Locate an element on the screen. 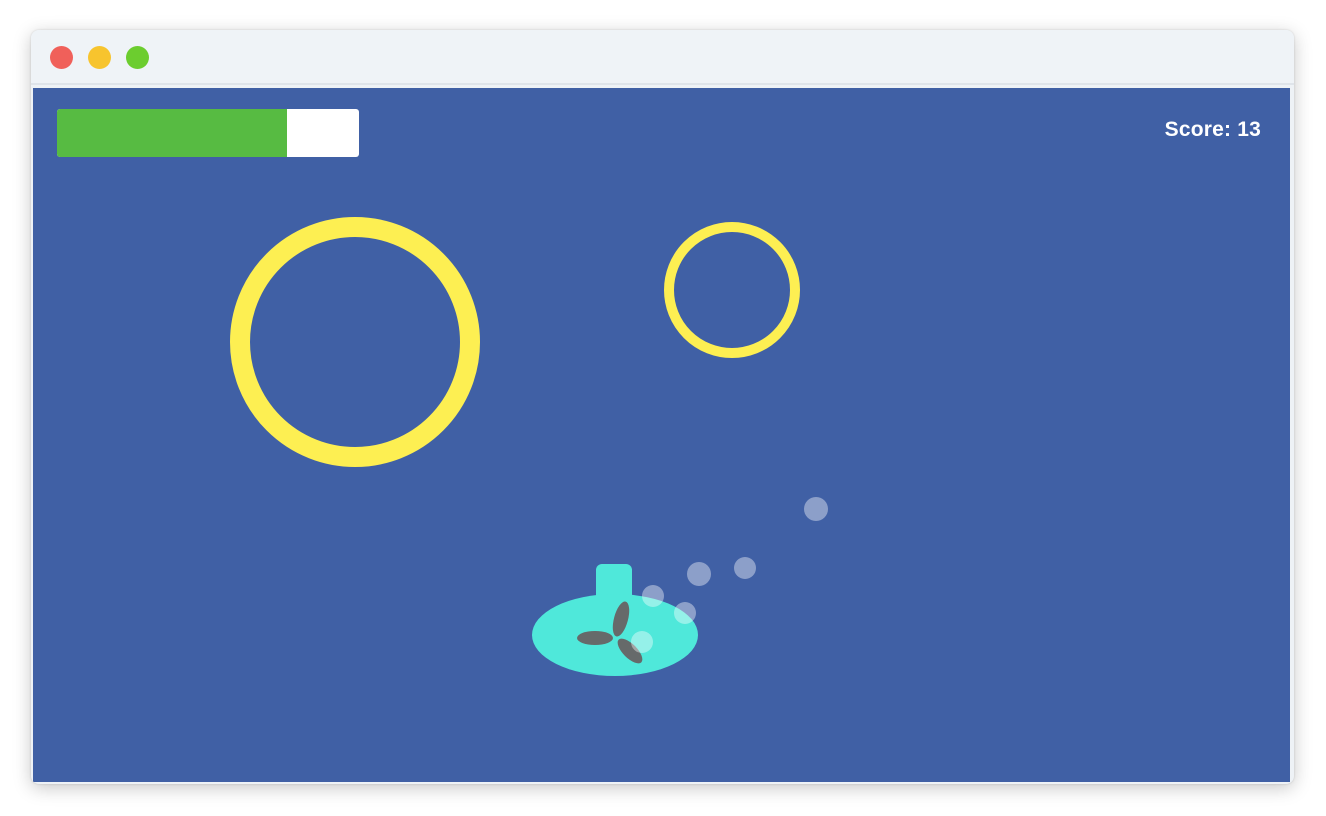  health-bar is located at coordinates (208, 133).